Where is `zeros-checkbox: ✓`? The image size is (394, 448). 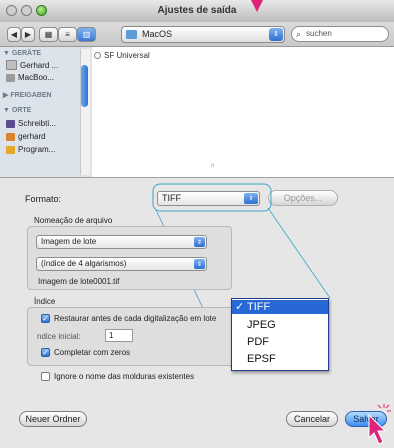 zeros-checkbox: ✓ is located at coordinates (45, 352).